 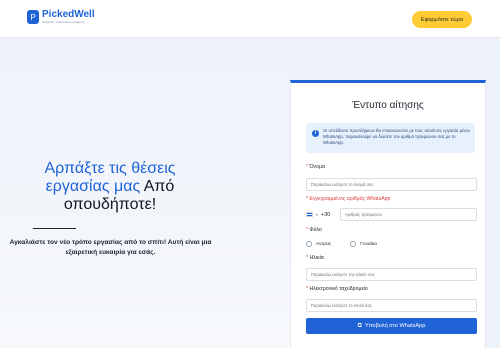 I want to click on gender-radio-female, so click(x=353, y=244).